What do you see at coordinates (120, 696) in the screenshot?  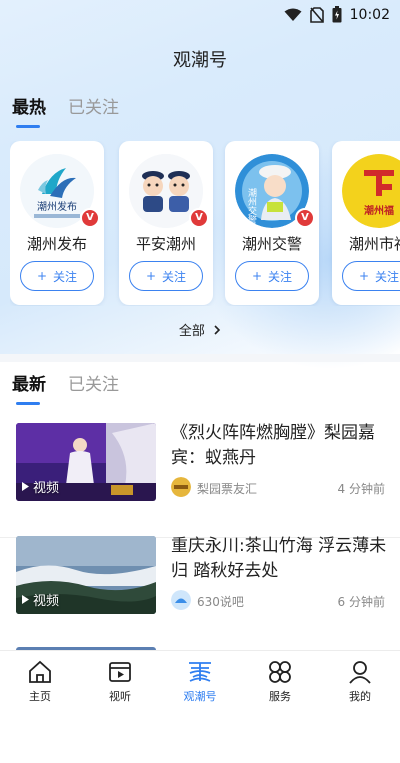 I see `nav-video-label: 视听` at bounding box center [120, 696].